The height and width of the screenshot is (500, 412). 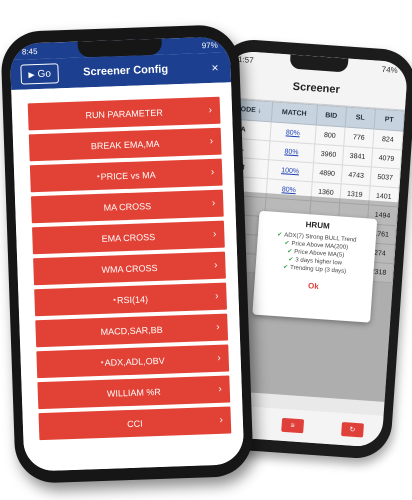 I want to click on config-item-label: EMA CROSS, so click(x=128, y=237).